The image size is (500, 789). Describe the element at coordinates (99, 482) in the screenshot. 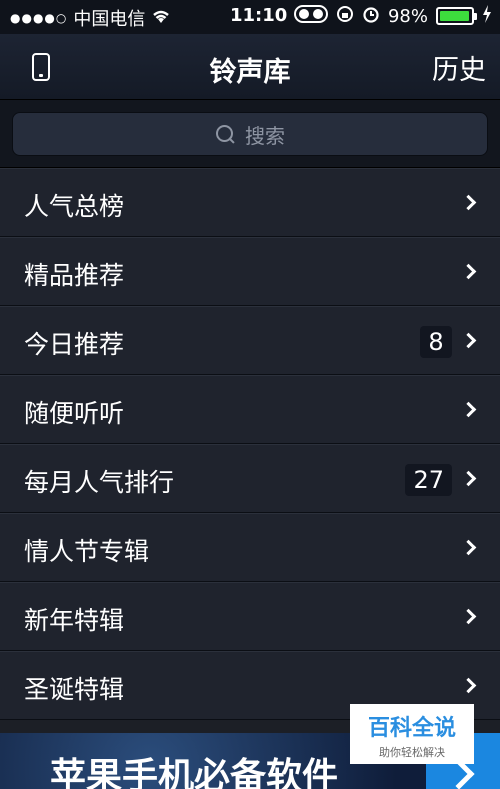

I see `list-item-label: 每月人气排行` at that location.